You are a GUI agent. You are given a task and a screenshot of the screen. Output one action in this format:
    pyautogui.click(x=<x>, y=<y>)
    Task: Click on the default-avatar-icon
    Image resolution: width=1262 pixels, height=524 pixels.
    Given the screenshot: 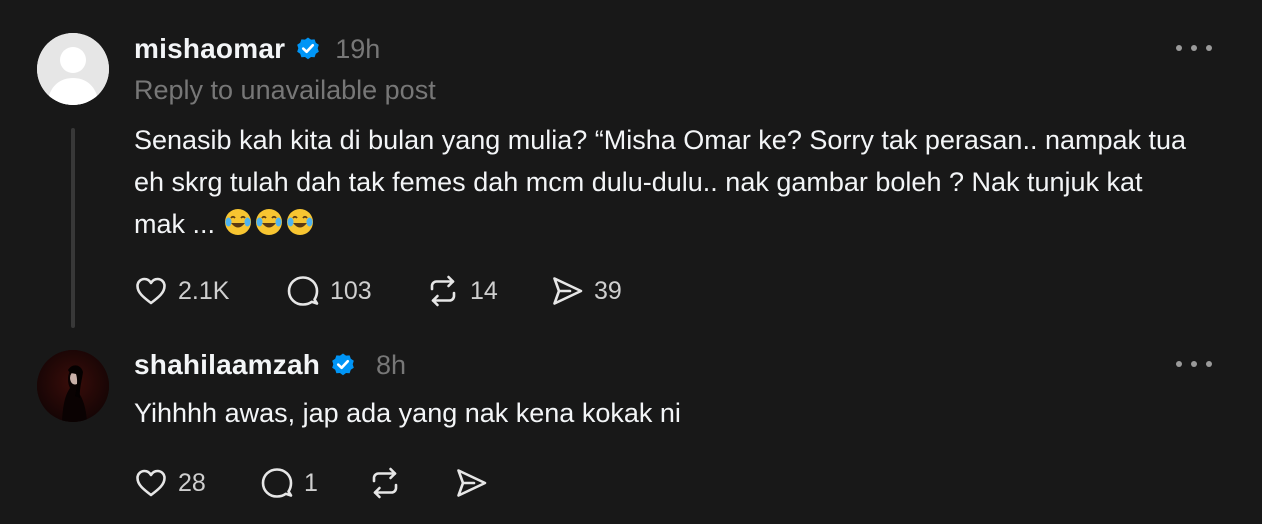 What is the action you would take?
    pyautogui.click(x=73, y=69)
    